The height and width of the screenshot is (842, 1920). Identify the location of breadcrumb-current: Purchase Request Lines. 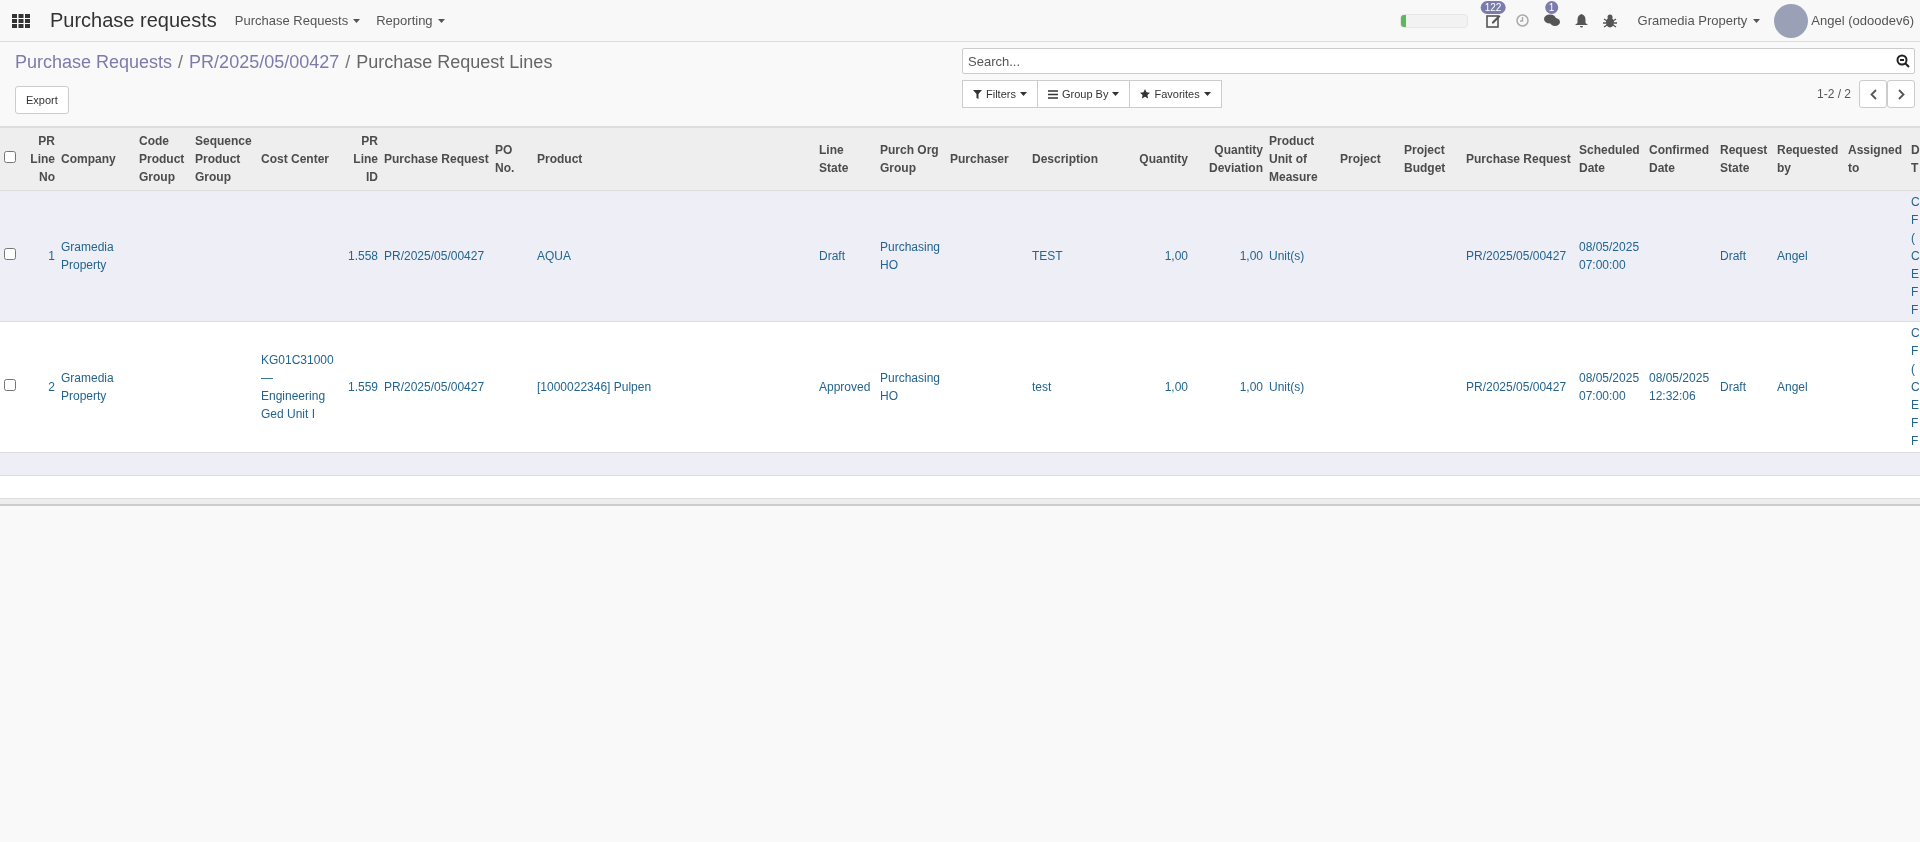
(454, 62).